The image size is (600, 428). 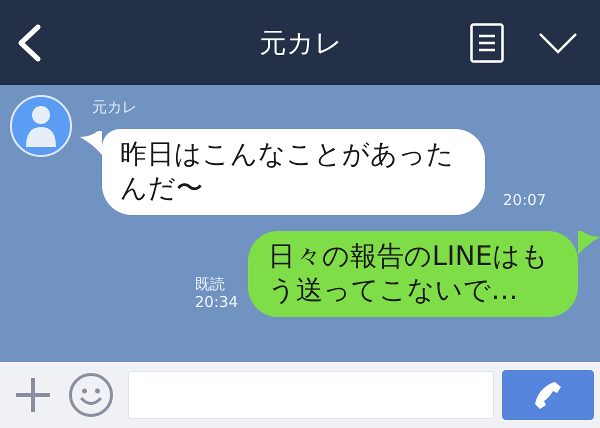 I want to click on call-button, so click(x=548, y=395).